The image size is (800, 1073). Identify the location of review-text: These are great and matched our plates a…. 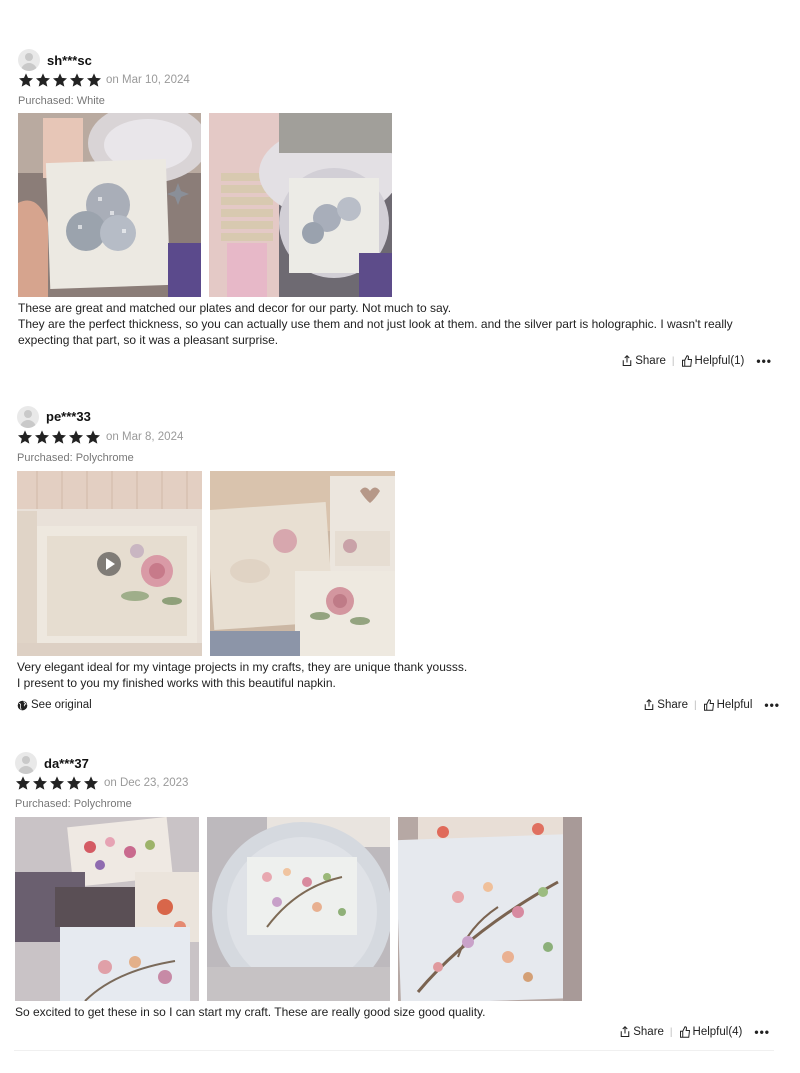
(399, 324).